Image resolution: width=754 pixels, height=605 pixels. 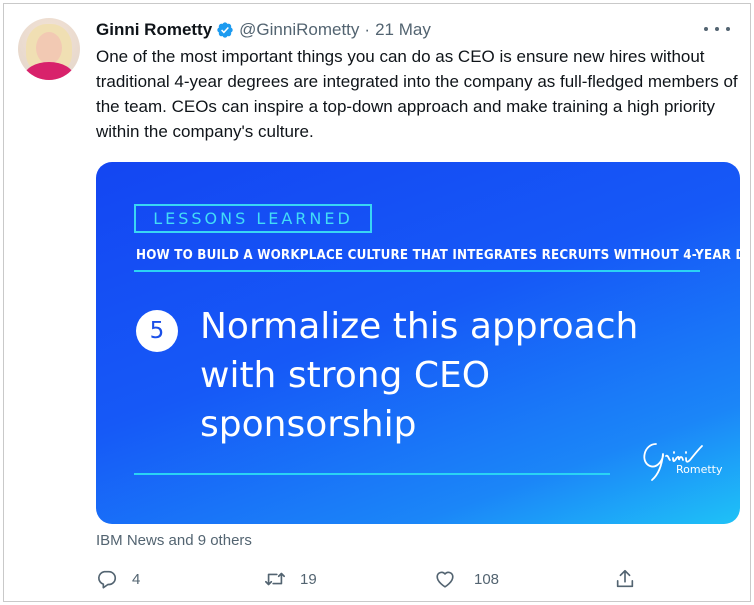 I want to click on tagged-users-link: IBM News and 9 others, so click(x=174, y=540).